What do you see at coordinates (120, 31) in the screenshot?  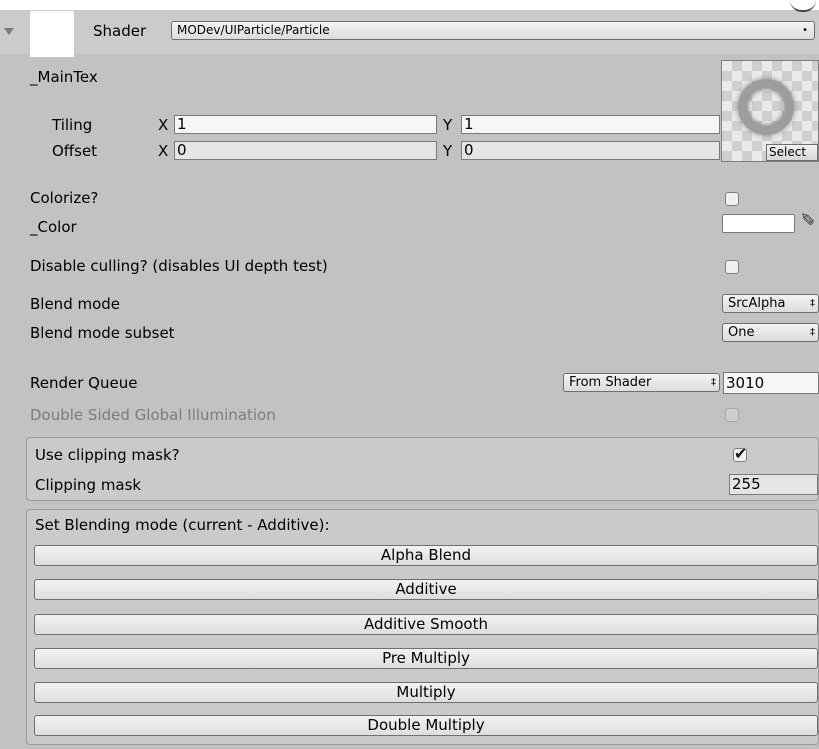 I see `shader-label: Shader` at bounding box center [120, 31].